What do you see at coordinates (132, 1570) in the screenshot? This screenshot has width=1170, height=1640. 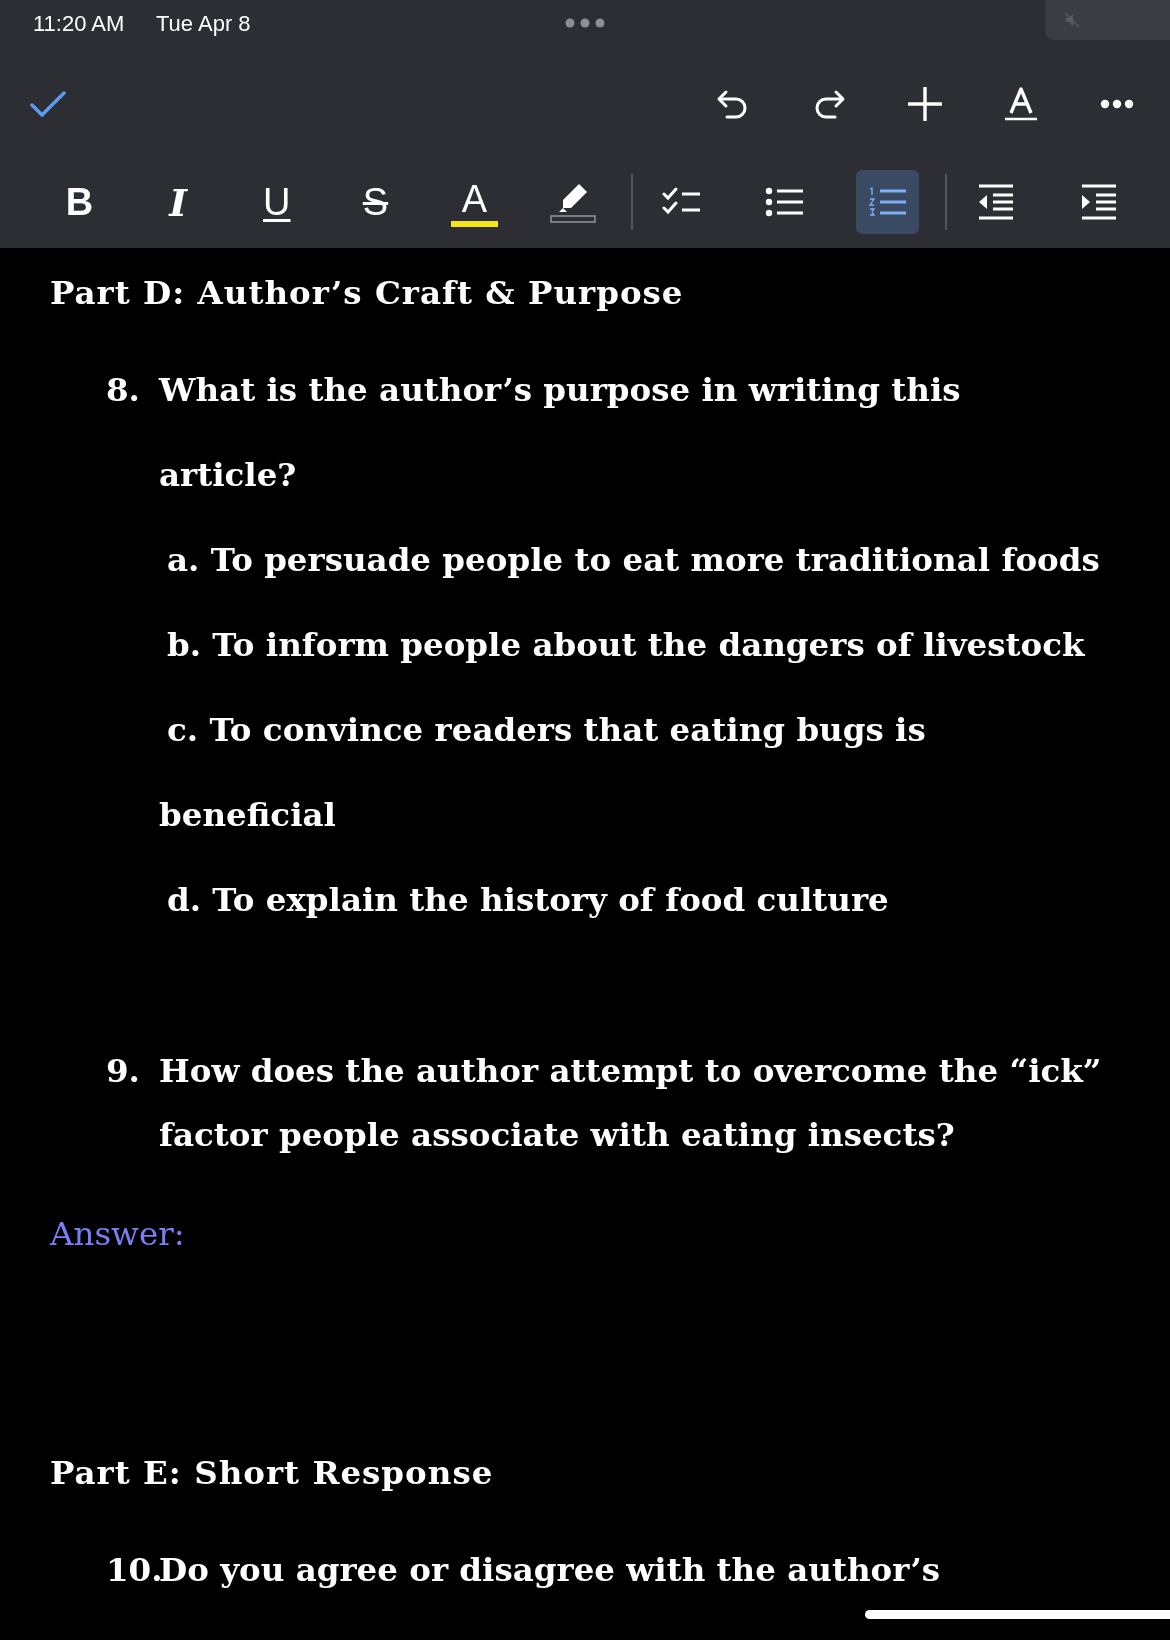 I see `question-number: 10.` at bounding box center [132, 1570].